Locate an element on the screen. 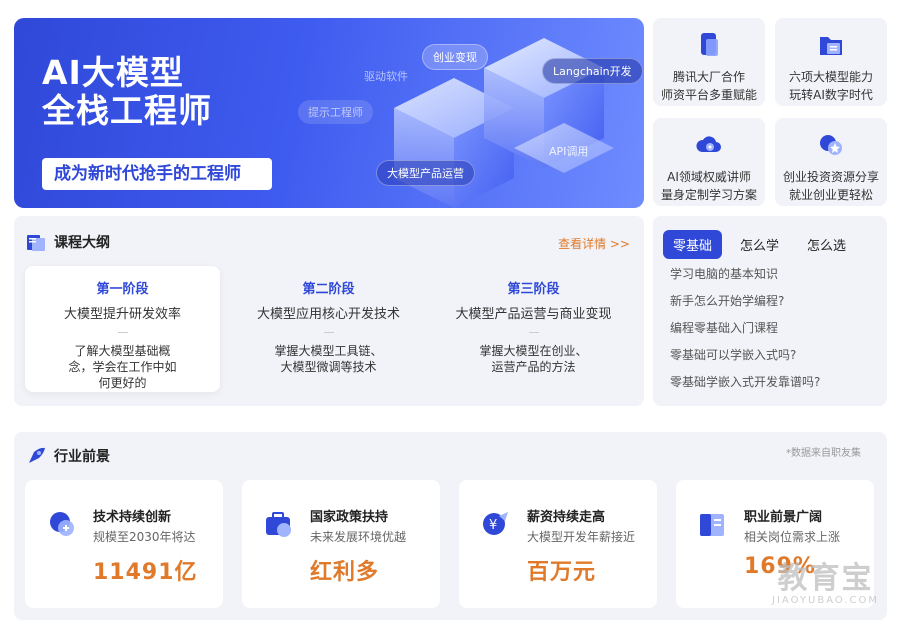 This screenshot has width=901, height=626. feature-line2: 量身定制学习方案 is located at coordinates (708, 195).